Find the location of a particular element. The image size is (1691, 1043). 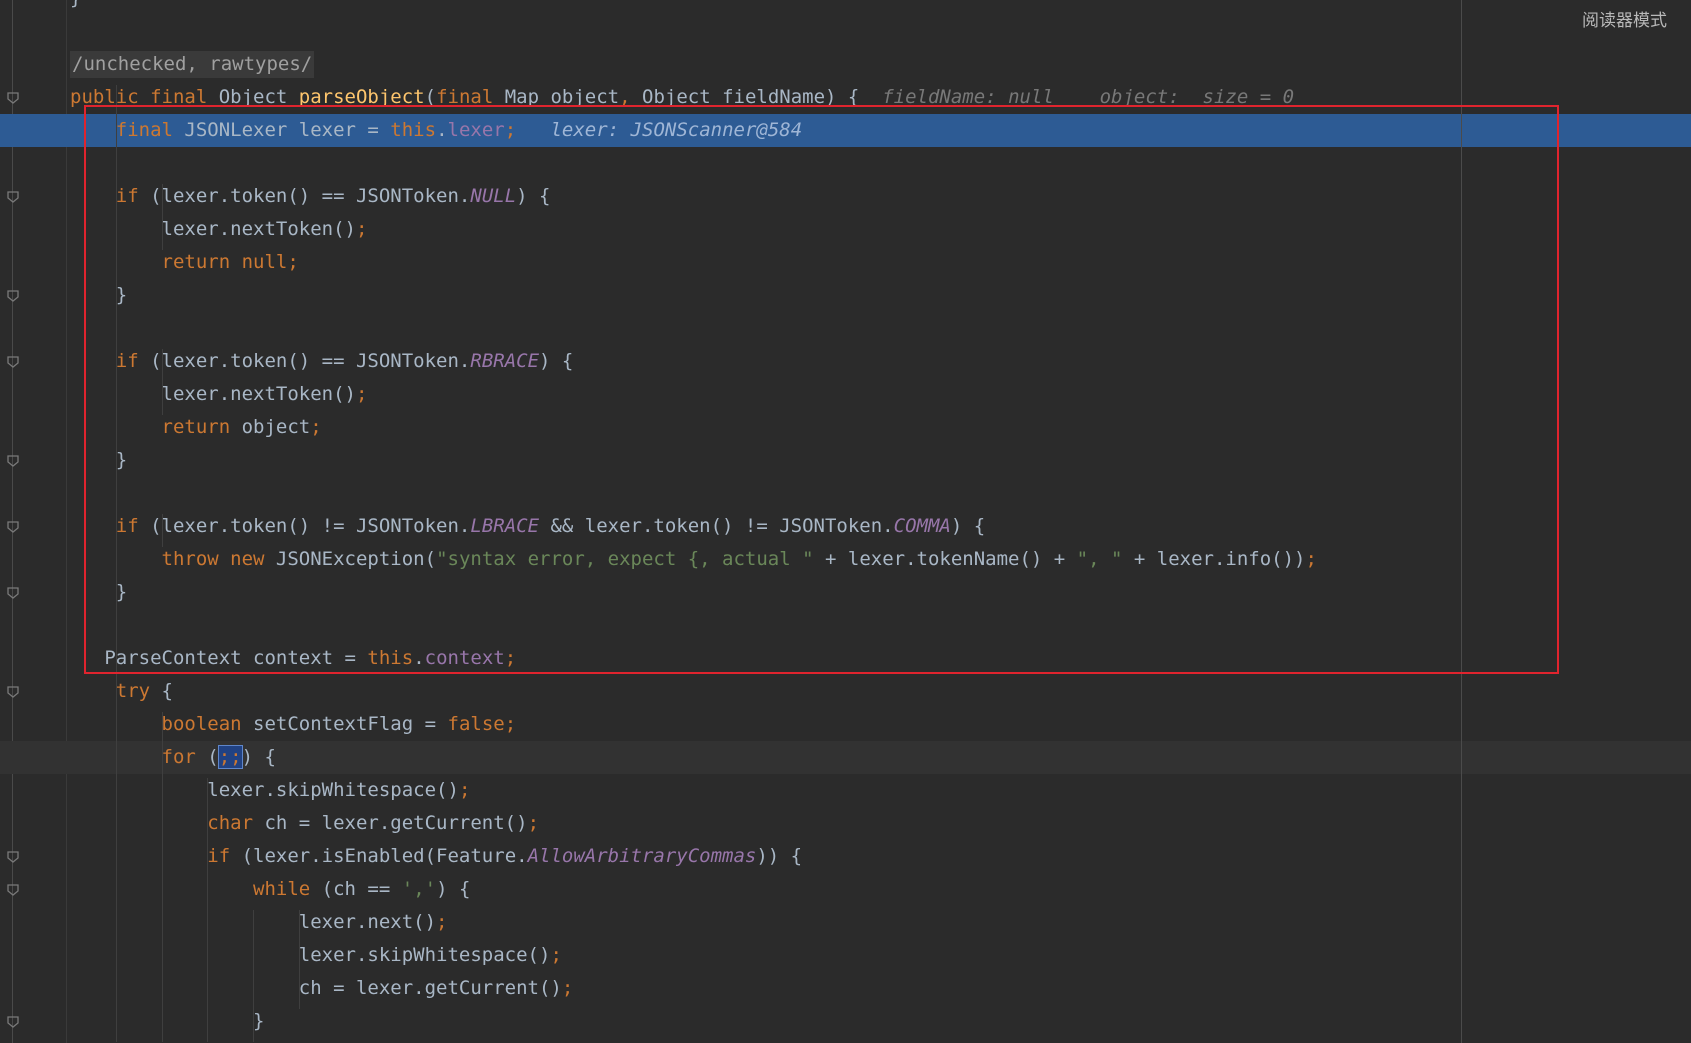

code-token: lexer.nextToken() is located at coordinates (213, 394).